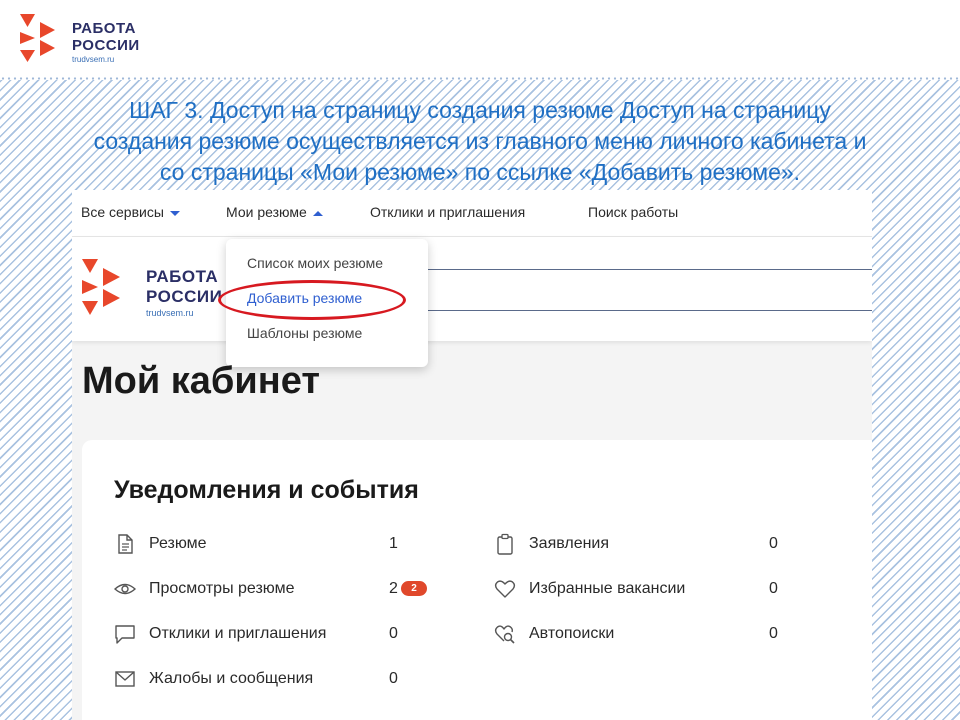  Describe the element at coordinates (447, 212) in the screenshot. I see `nav-responses: Отклики и приглашения` at that location.